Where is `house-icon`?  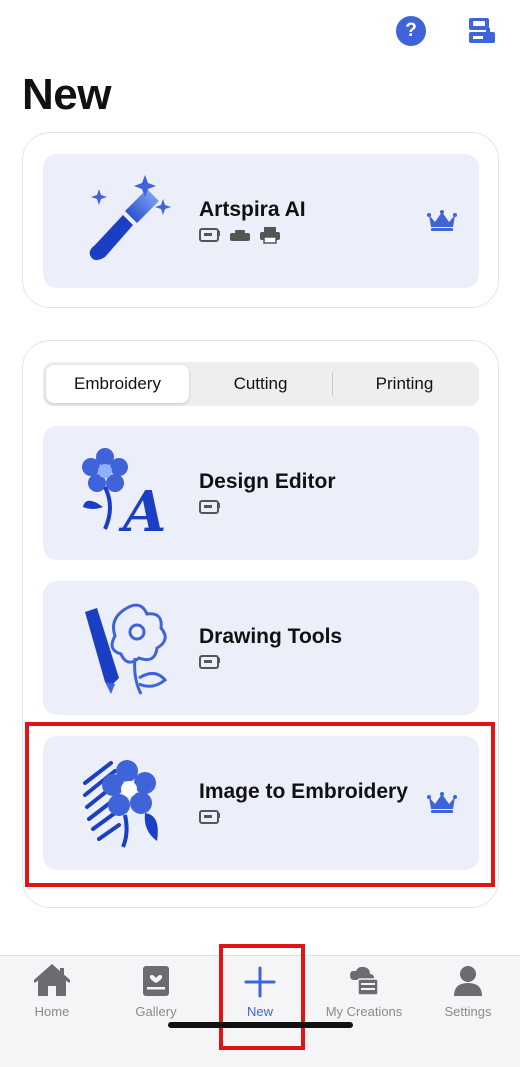 house-icon is located at coordinates (52, 980).